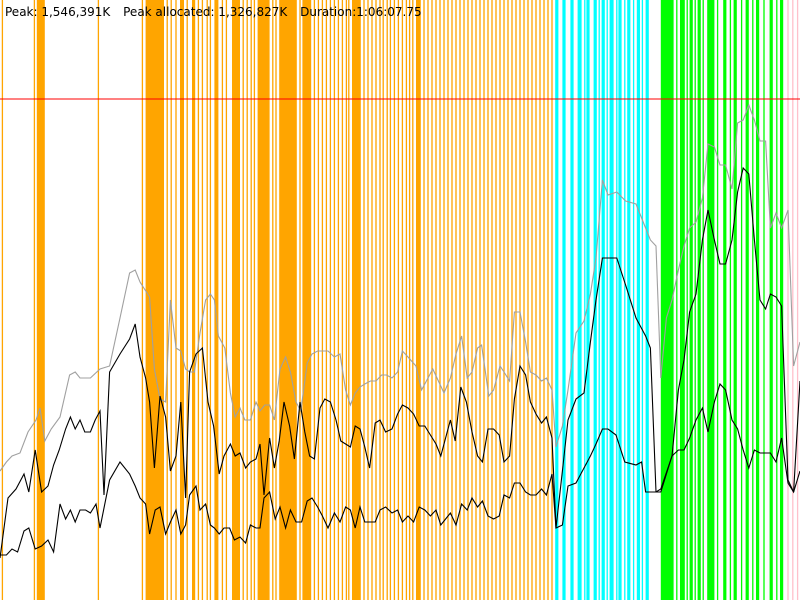 Image resolution: width=800 pixels, height=600 pixels. Describe the element at coordinates (58, 12) in the screenshot. I see `peak-label: Peak: 1,546,391K` at that location.